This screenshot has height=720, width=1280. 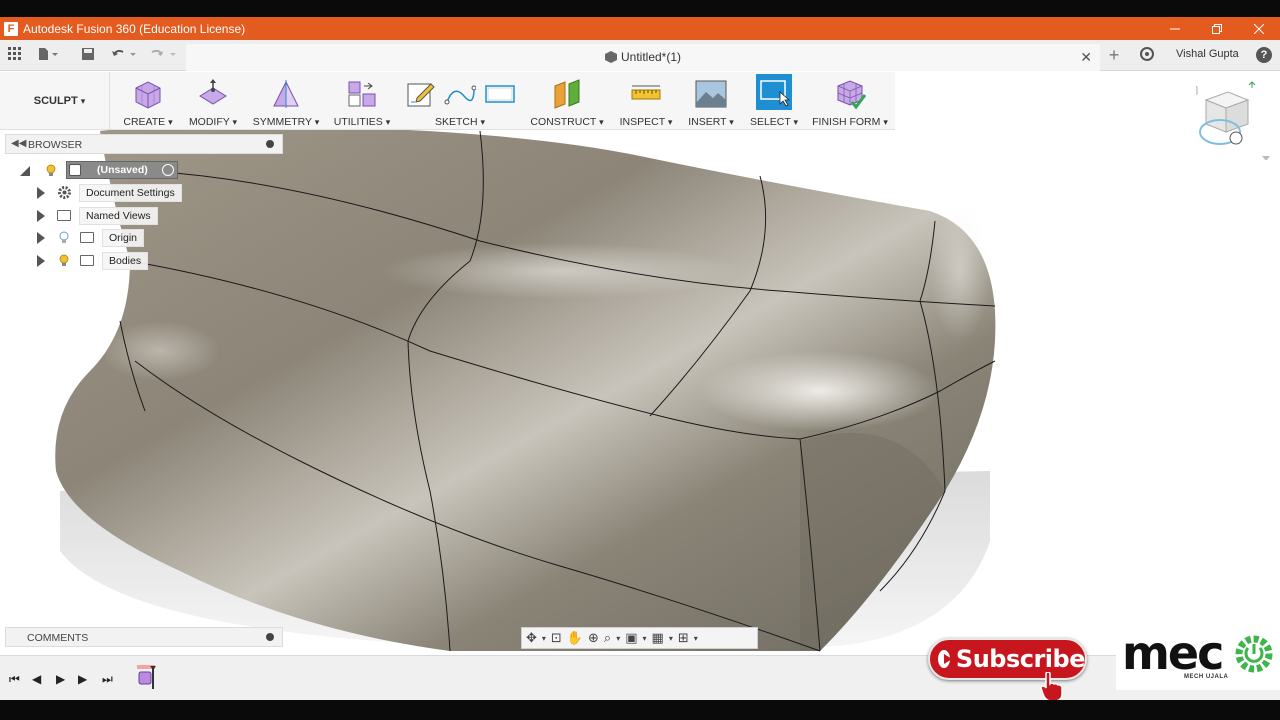 What do you see at coordinates (460, 95) in the screenshot?
I see `spline-icon` at bounding box center [460, 95].